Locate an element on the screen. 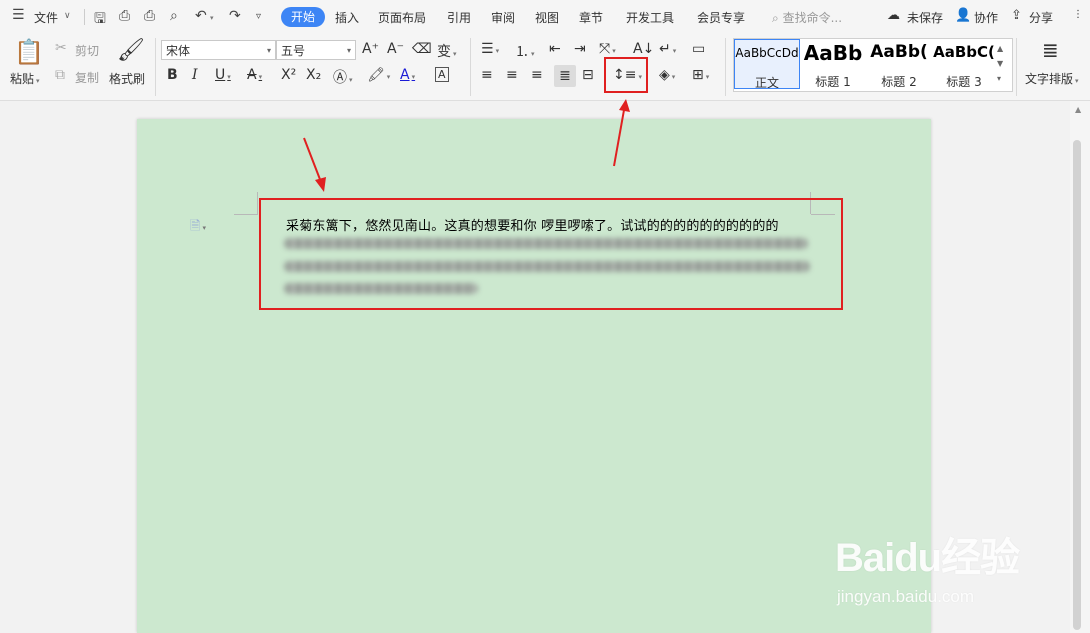 The image size is (1090, 633). arrow-to-text-icon is located at coordinates (314, 164).